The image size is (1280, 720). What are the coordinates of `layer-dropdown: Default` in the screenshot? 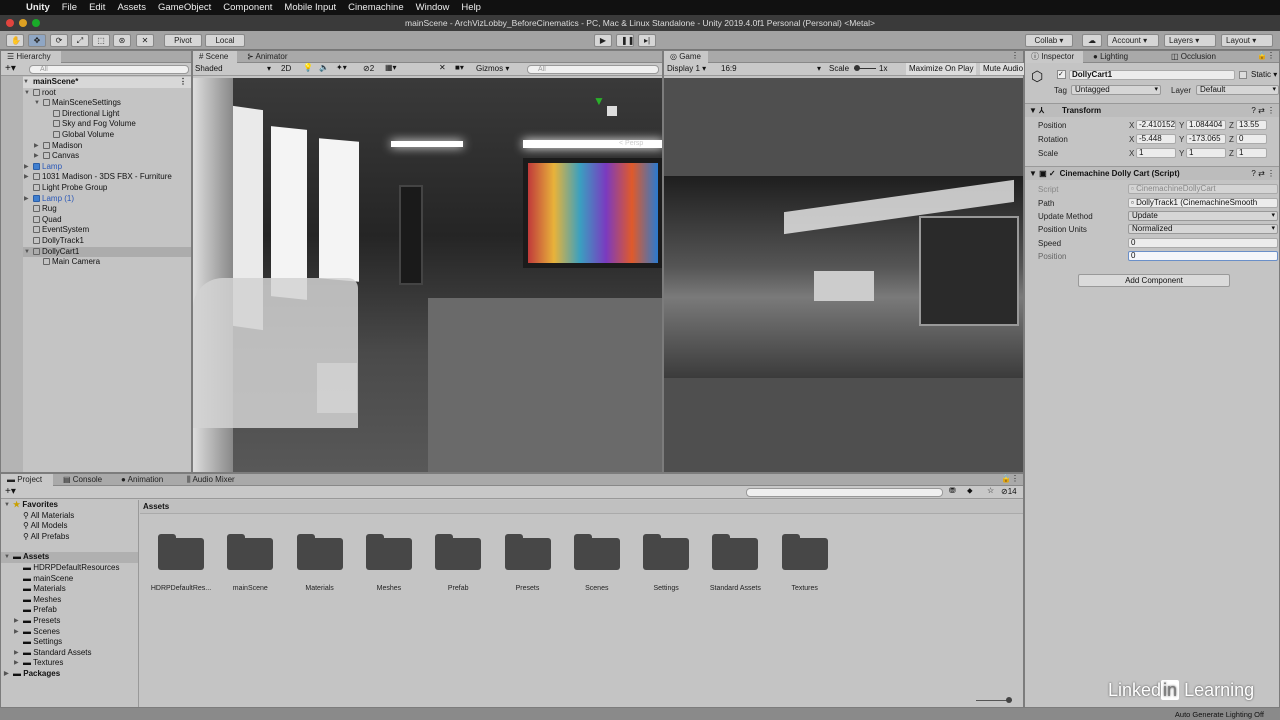 It's located at (1237, 90).